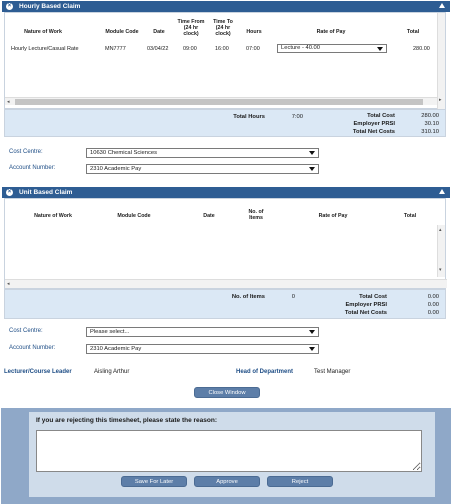 Image resolution: width=452 pixels, height=504 pixels. What do you see at coordinates (256, 215) in the screenshot?
I see `col-no-of-items: No. of Items` at bounding box center [256, 215].